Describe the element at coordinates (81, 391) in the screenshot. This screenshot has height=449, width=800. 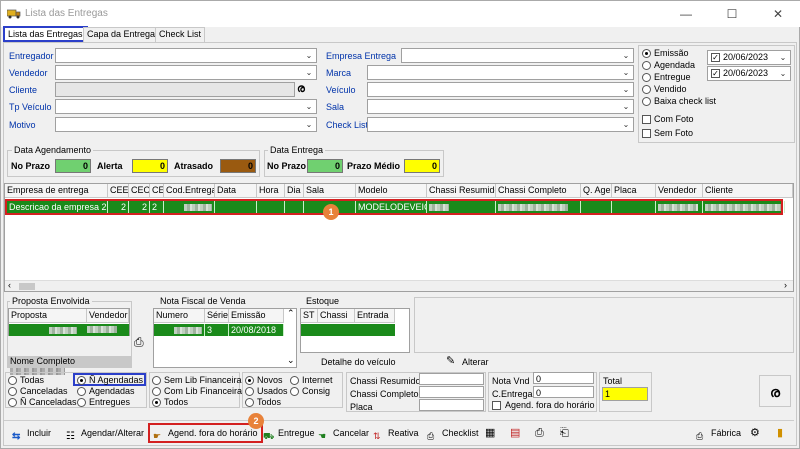
I see `agendadas-radio` at that location.